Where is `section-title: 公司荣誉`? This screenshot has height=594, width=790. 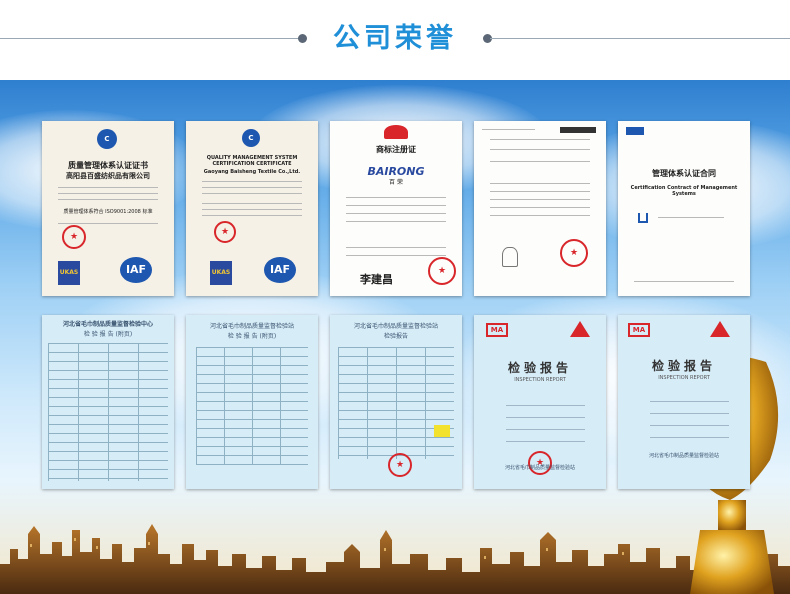 section-title: 公司荣誉 is located at coordinates (395, 38).